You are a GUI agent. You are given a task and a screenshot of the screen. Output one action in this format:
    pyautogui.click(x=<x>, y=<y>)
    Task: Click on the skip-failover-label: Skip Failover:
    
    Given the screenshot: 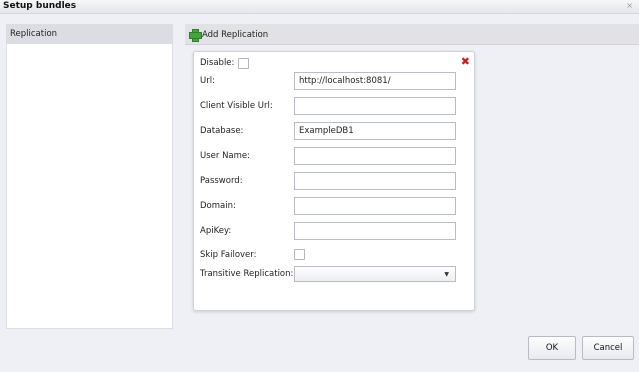 What is the action you would take?
    pyautogui.click(x=228, y=255)
    